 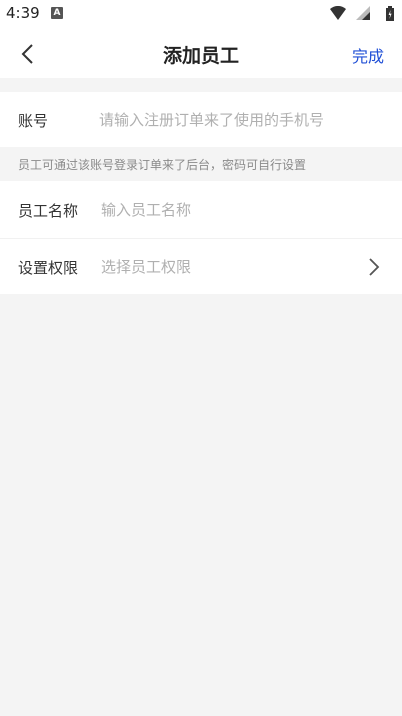 I want to click on nav-bar: 添加员工 完成, so click(x=201, y=53).